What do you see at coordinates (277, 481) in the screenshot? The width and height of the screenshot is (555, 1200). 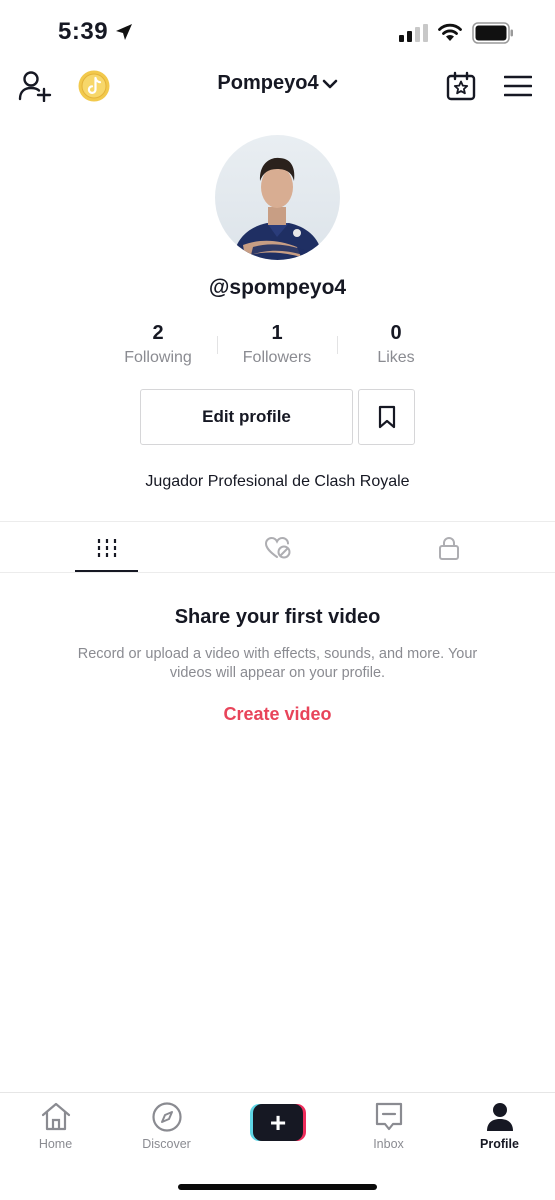 I see `profile-bio: Jugador Profesional de Clash Royale` at bounding box center [277, 481].